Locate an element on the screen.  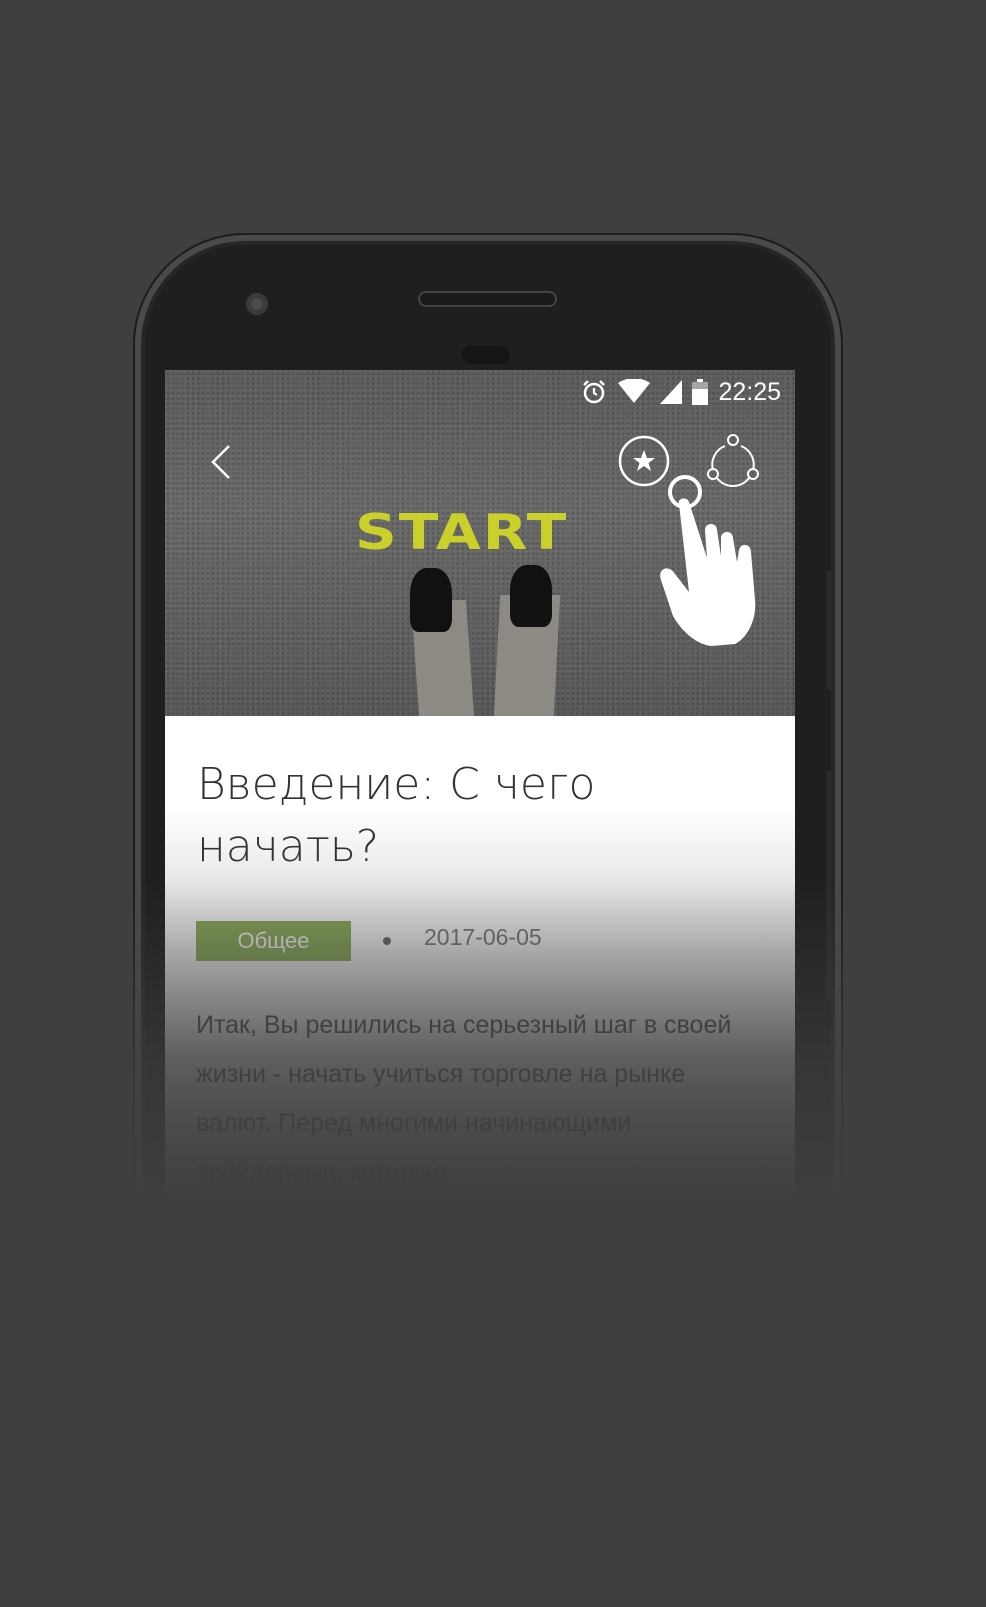
article-title: Введение: С чего начать? is located at coordinates (396, 815).